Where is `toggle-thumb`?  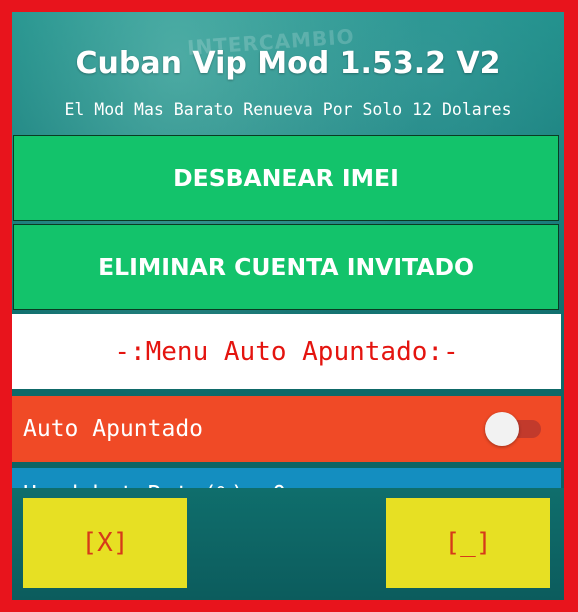
toggle-thumb is located at coordinates (502, 429).